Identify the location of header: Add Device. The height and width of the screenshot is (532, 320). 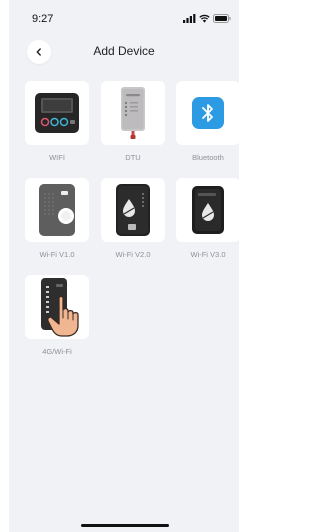
(124, 52).